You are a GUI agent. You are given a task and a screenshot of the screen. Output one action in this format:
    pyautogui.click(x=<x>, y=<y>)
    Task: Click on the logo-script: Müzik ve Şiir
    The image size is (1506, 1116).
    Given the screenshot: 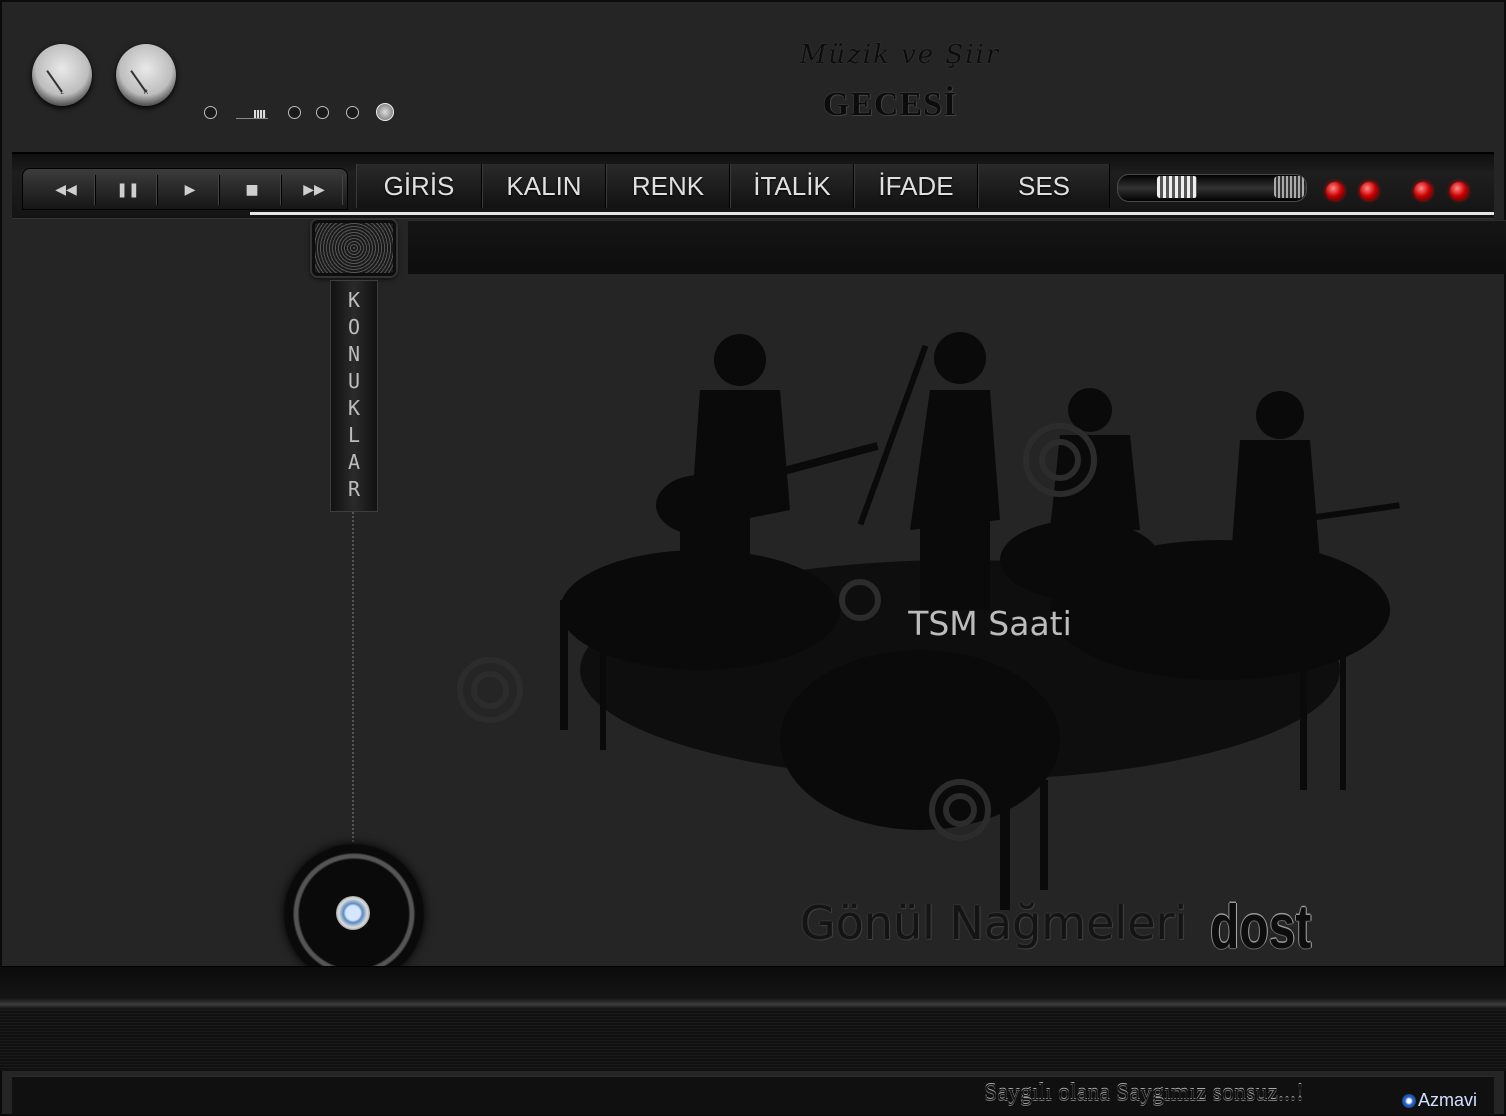 What is the action you would take?
    pyautogui.click(x=900, y=55)
    